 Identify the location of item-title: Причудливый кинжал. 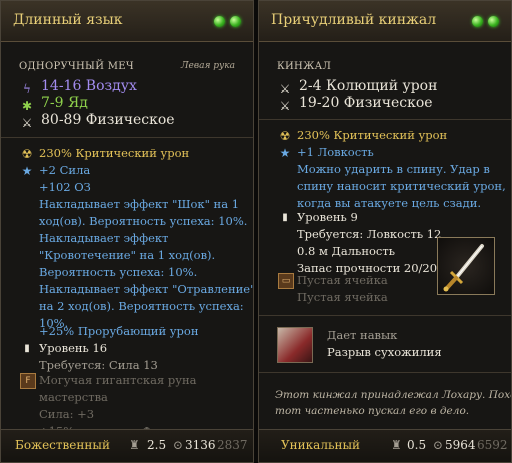
(354, 20).